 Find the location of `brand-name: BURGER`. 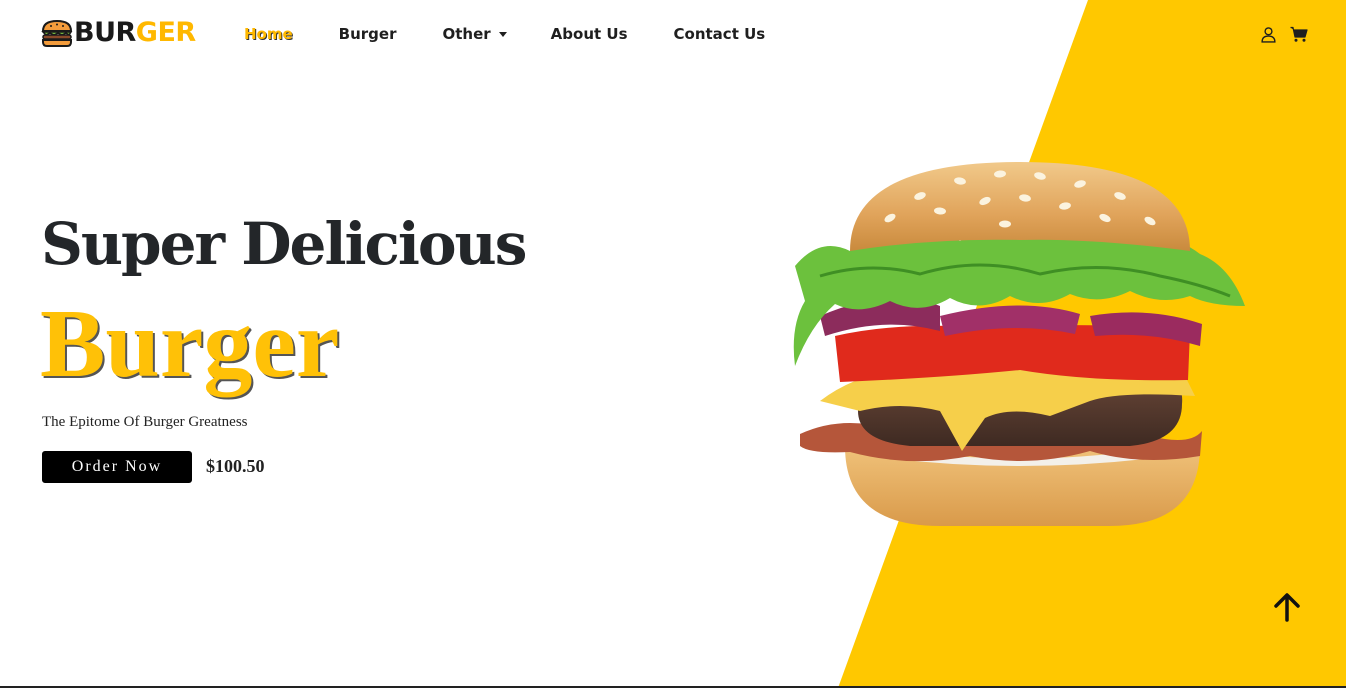

brand-name: BURGER is located at coordinates (135, 33).